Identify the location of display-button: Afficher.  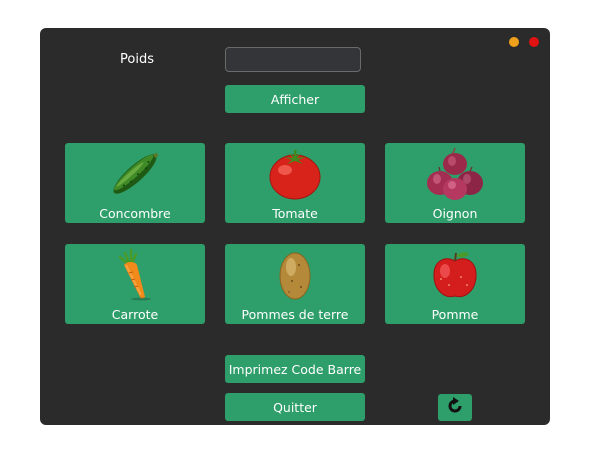
(295, 99).